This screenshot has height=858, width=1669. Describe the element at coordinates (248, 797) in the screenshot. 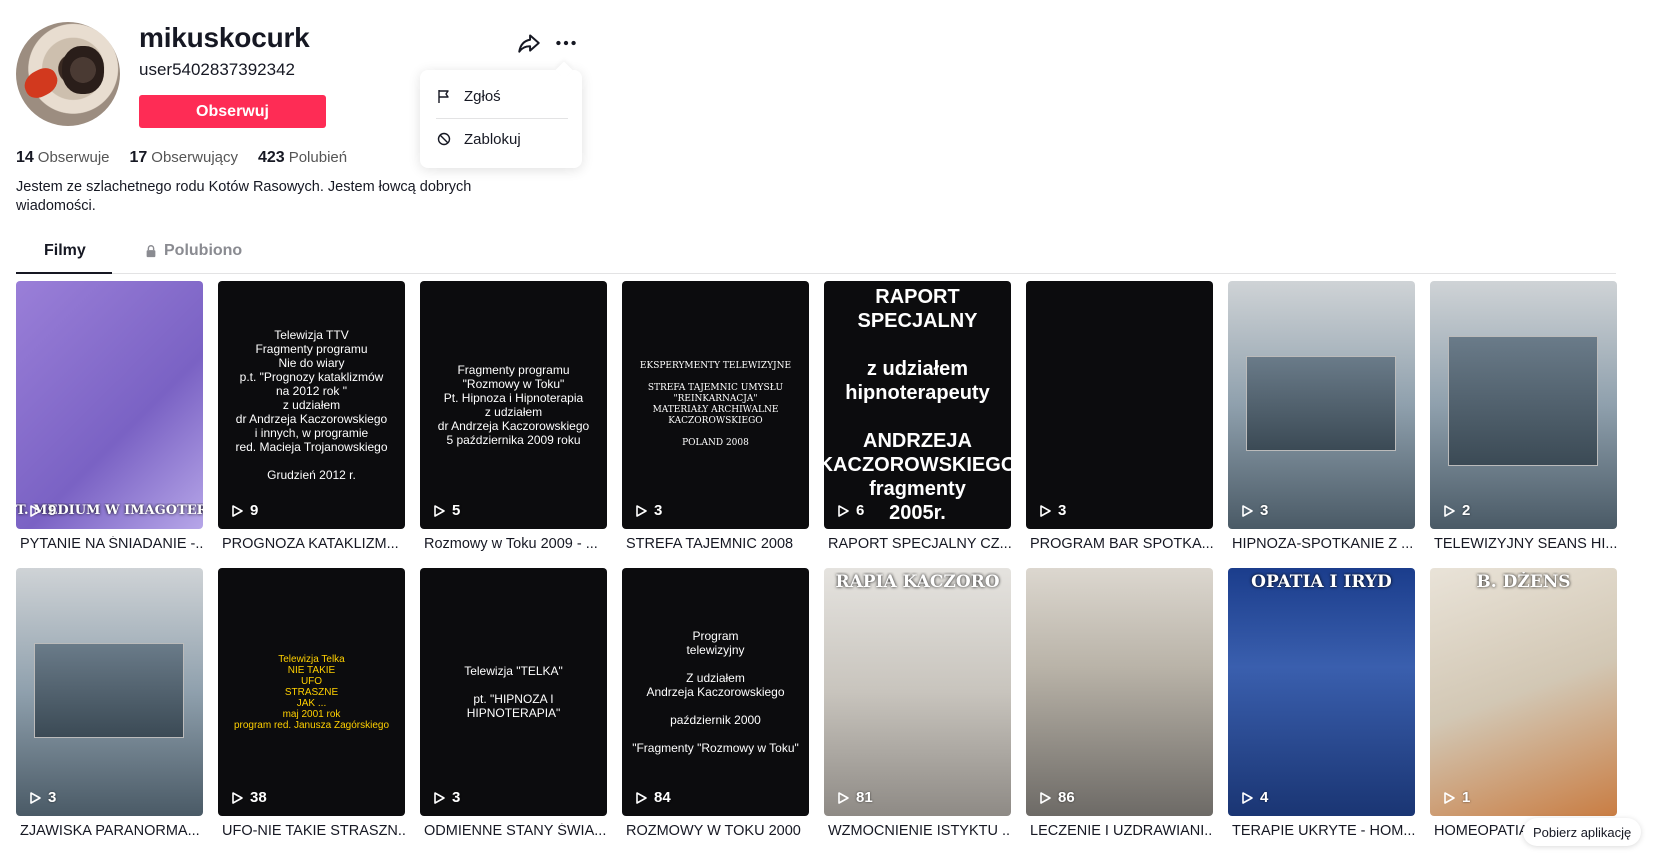

I see `view-count: 38` at that location.